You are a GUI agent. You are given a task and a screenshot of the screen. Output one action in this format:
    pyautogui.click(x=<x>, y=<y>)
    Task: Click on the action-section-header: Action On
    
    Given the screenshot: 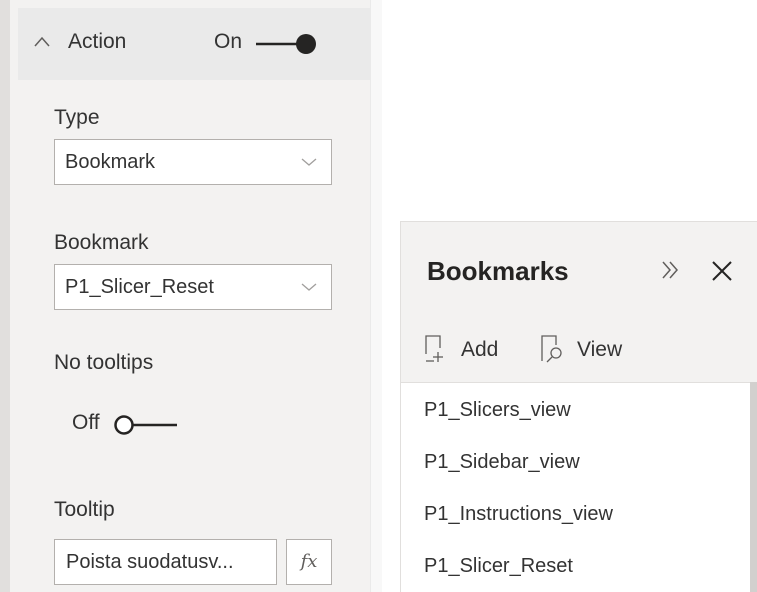 What is the action you would take?
    pyautogui.click(x=194, y=44)
    